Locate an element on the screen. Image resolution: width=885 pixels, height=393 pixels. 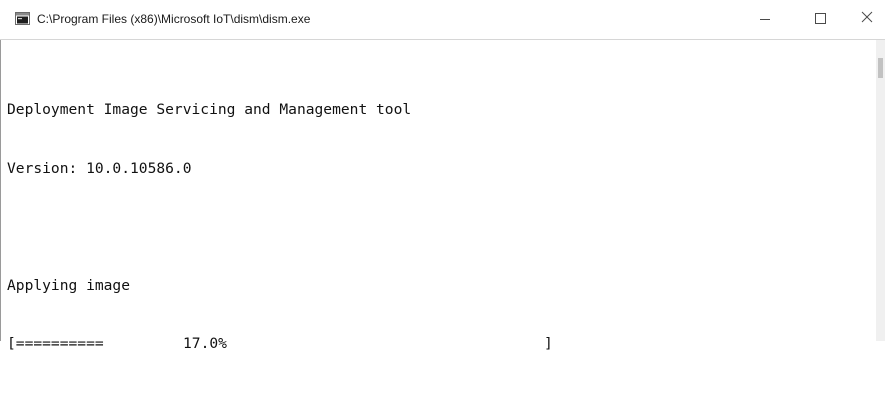
console-line-status: Applying image is located at coordinates (69, 285).